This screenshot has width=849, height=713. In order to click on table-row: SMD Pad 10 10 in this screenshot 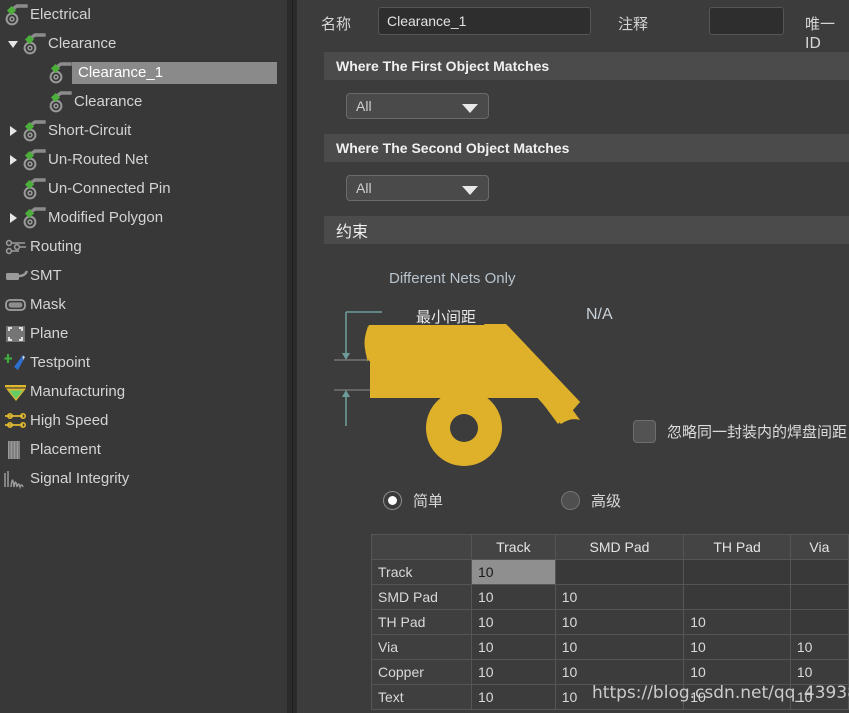, I will do `click(610, 597)`.